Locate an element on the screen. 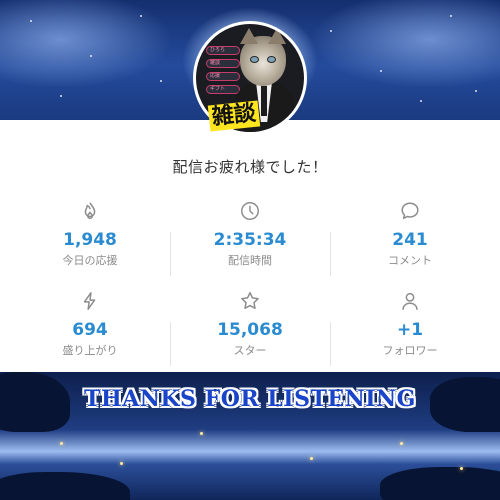  zatsudan-badge: 雑談 is located at coordinates (234, 116).